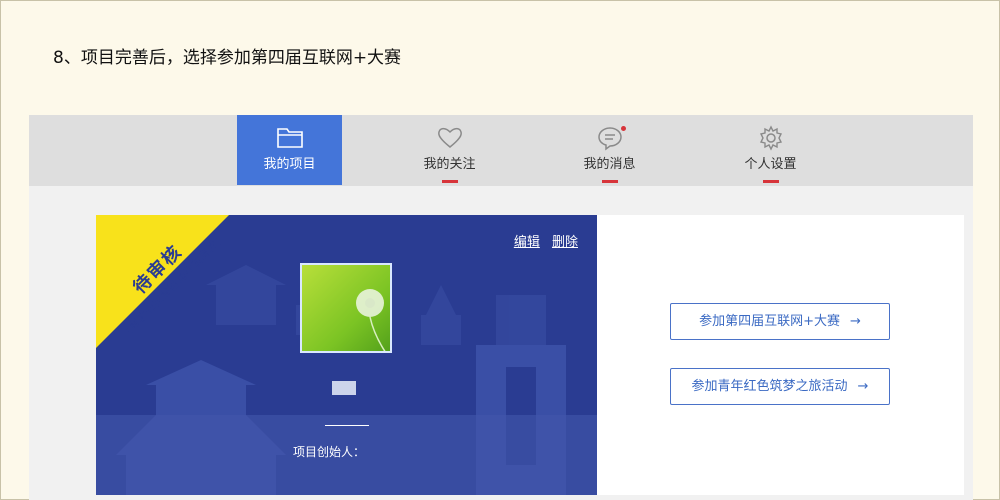 The height and width of the screenshot is (500, 1000). What do you see at coordinates (290, 139) in the screenshot?
I see `folder-icon` at bounding box center [290, 139].